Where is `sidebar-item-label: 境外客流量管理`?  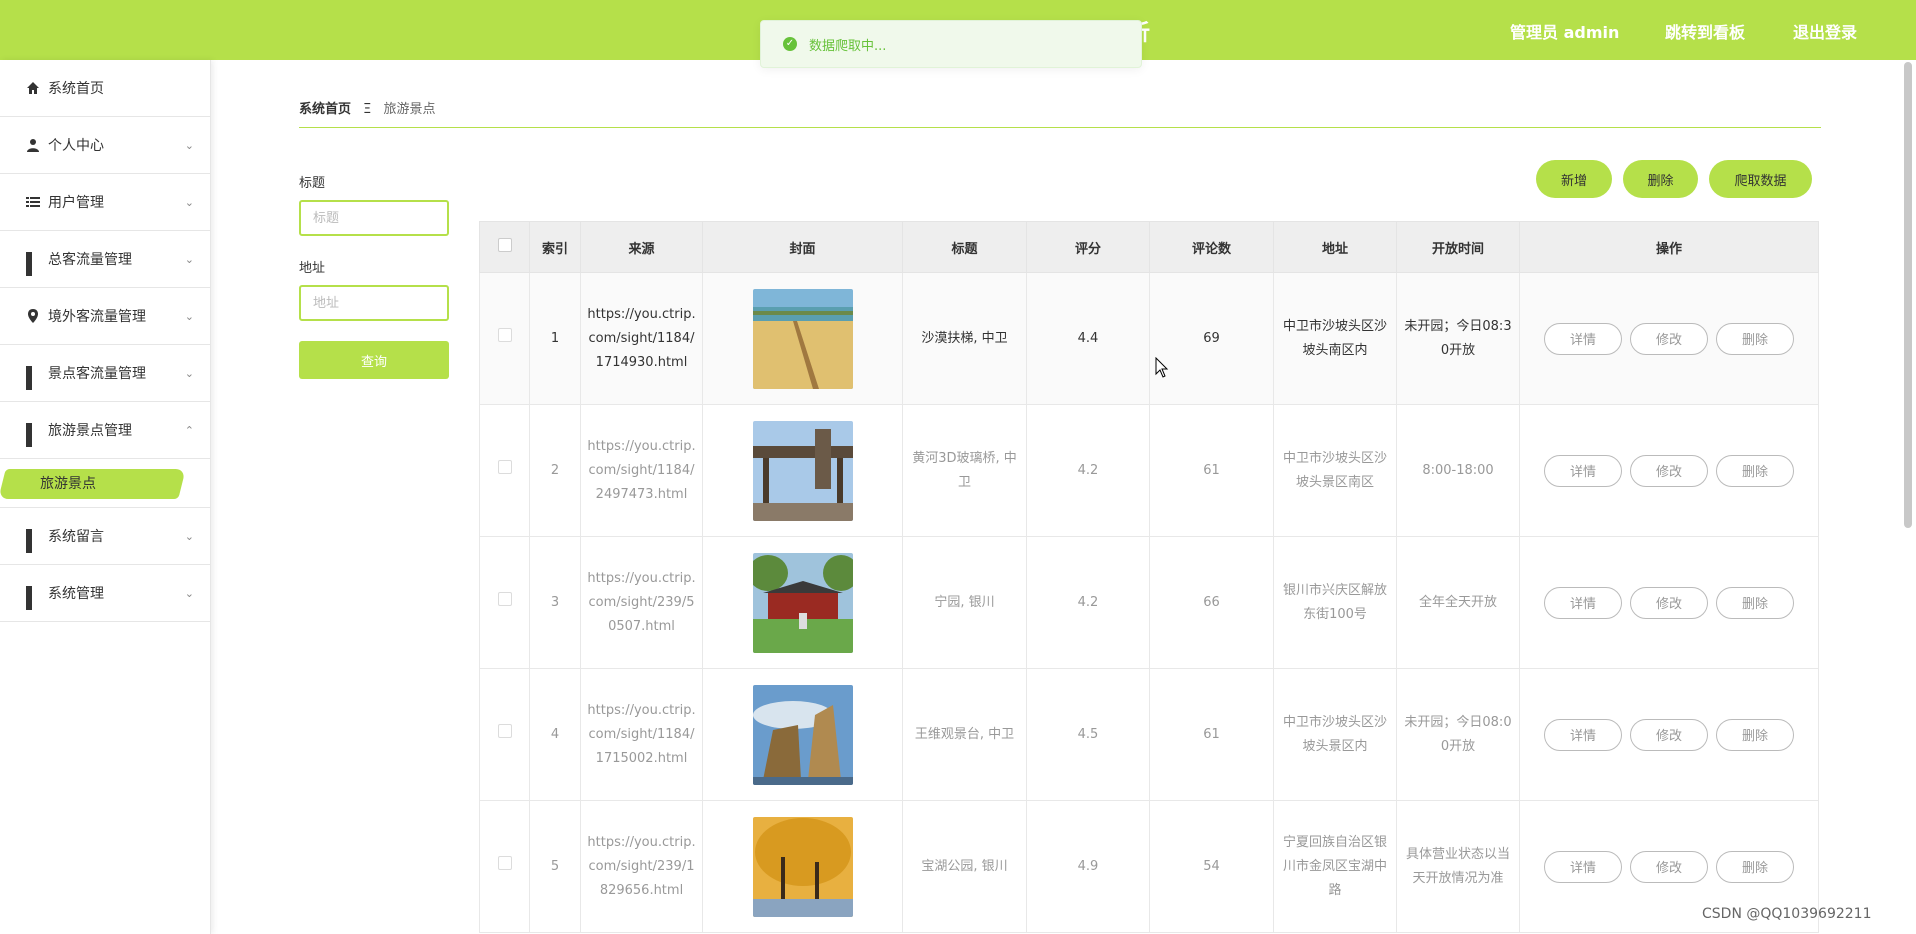 sidebar-item-label: 境外客流量管理 is located at coordinates (97, 317).